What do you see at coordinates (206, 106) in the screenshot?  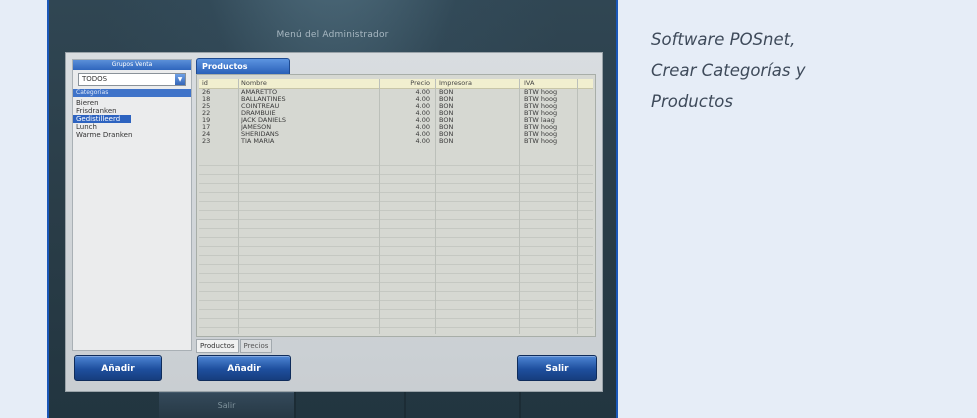 I see `cell-id: 25` at bounding box center [206, 106].